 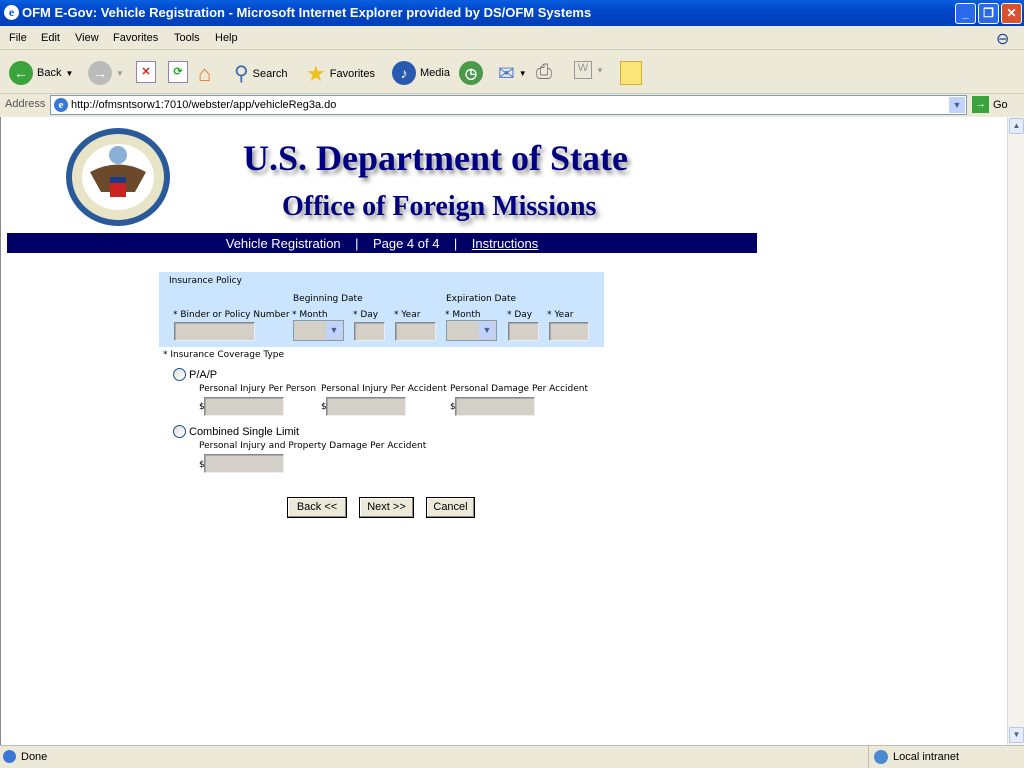 I want to click on menu-favorites: Favorites, so click(x=135, y=38).